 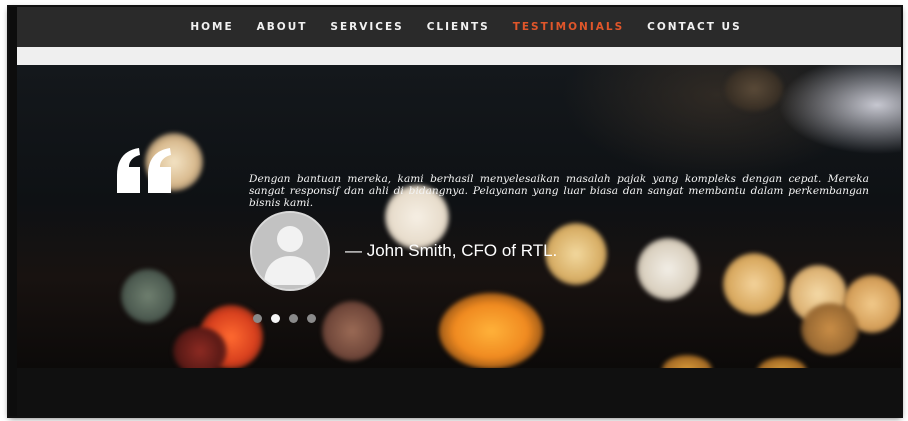 I want to click on carousel-dot-active, so click(x=275, y=318).